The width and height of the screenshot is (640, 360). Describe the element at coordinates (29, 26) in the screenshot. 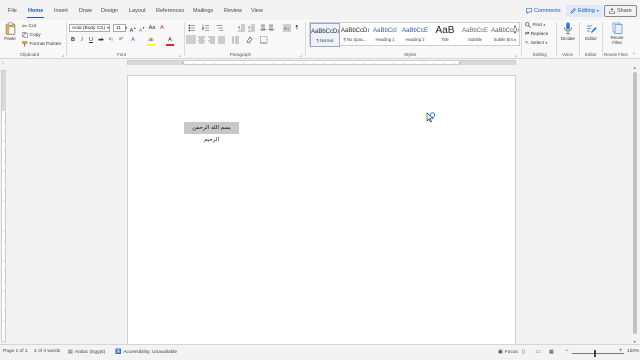

I see `cut-button: ✂ Cut` at that location.